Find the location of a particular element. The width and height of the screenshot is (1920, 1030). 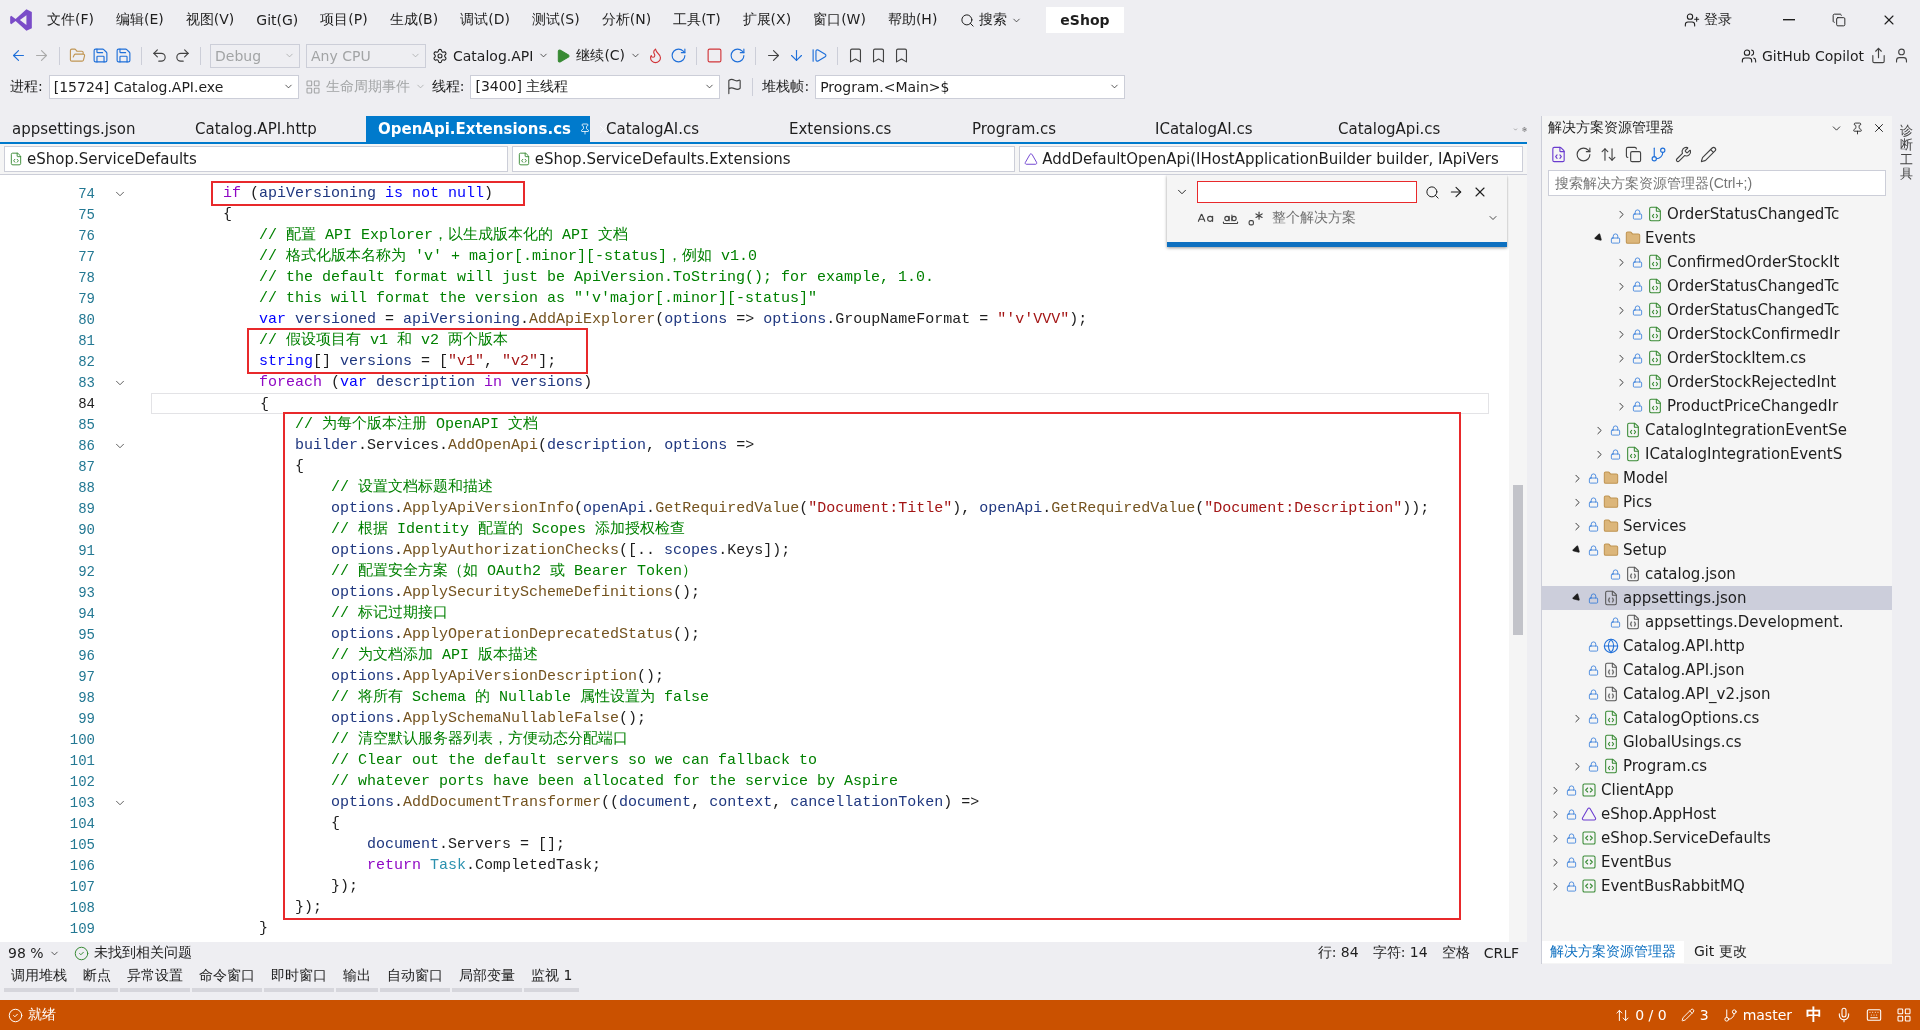

tree-item: ClientApp is located at coordinates (1717, 790).